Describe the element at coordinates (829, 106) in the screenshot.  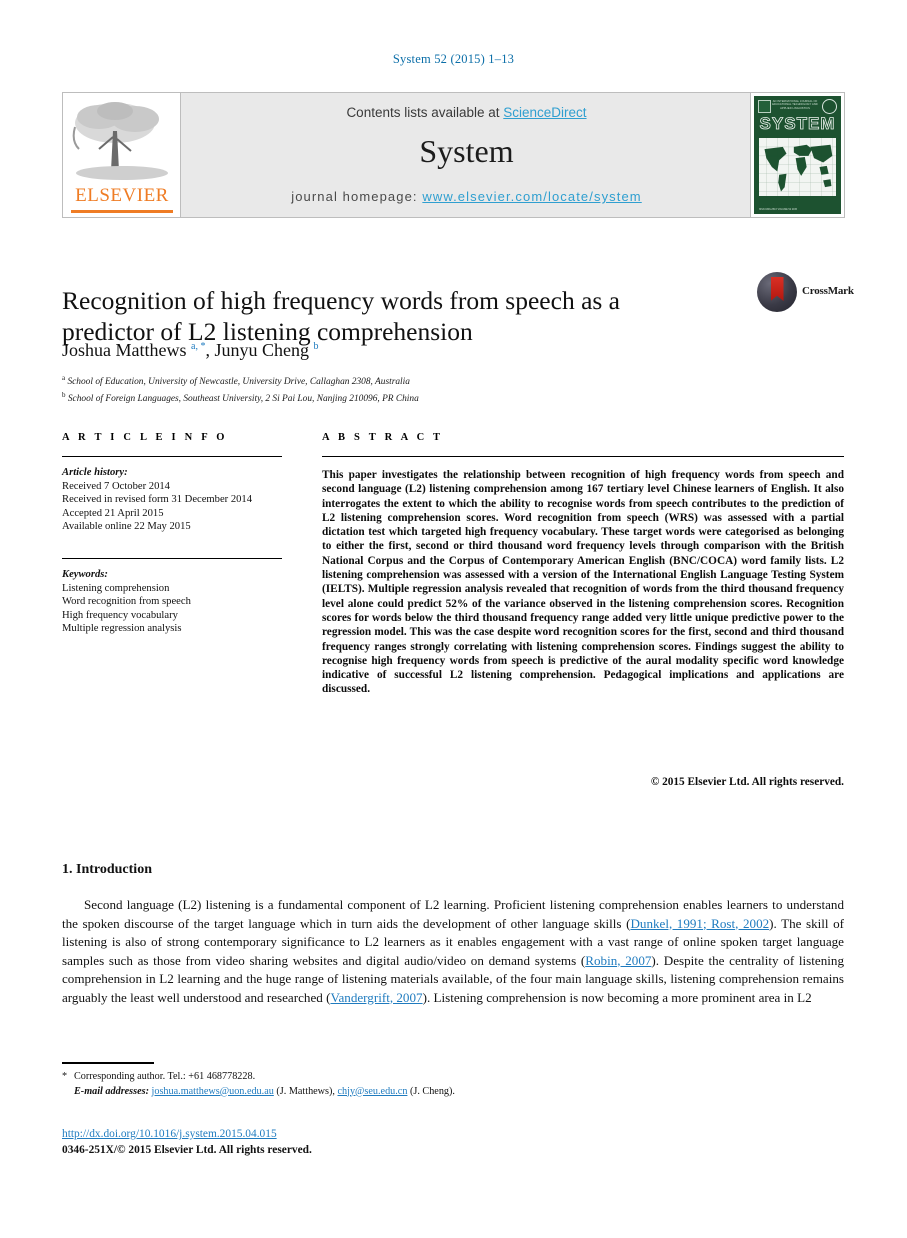
I see `cover-seal-icon` at that location.